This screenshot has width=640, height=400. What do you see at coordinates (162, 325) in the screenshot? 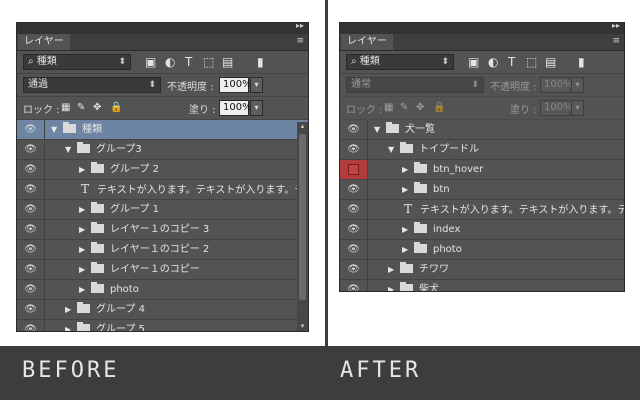
I see `layer-row: 👁 ▶ グループ 5` at bounding box center [162, 325].